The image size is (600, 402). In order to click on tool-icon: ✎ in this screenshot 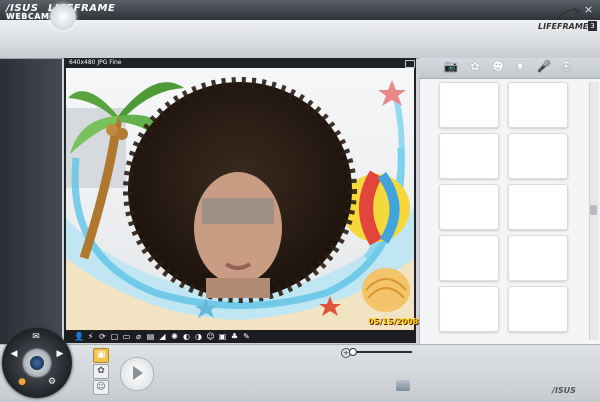, I will do `click(246, 336)`.